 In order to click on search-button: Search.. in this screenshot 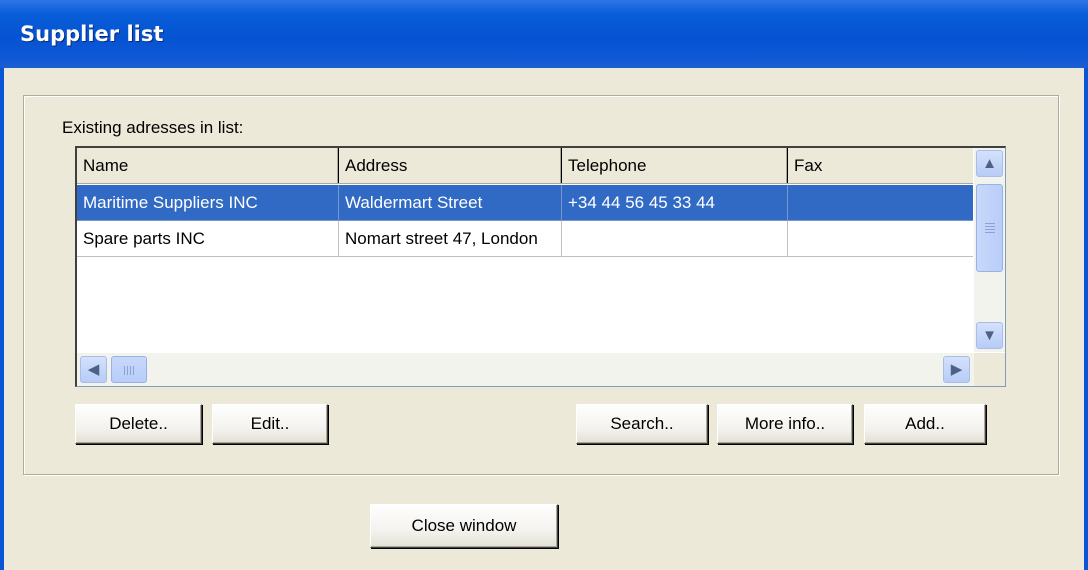, I will do `click(642, 424)`.